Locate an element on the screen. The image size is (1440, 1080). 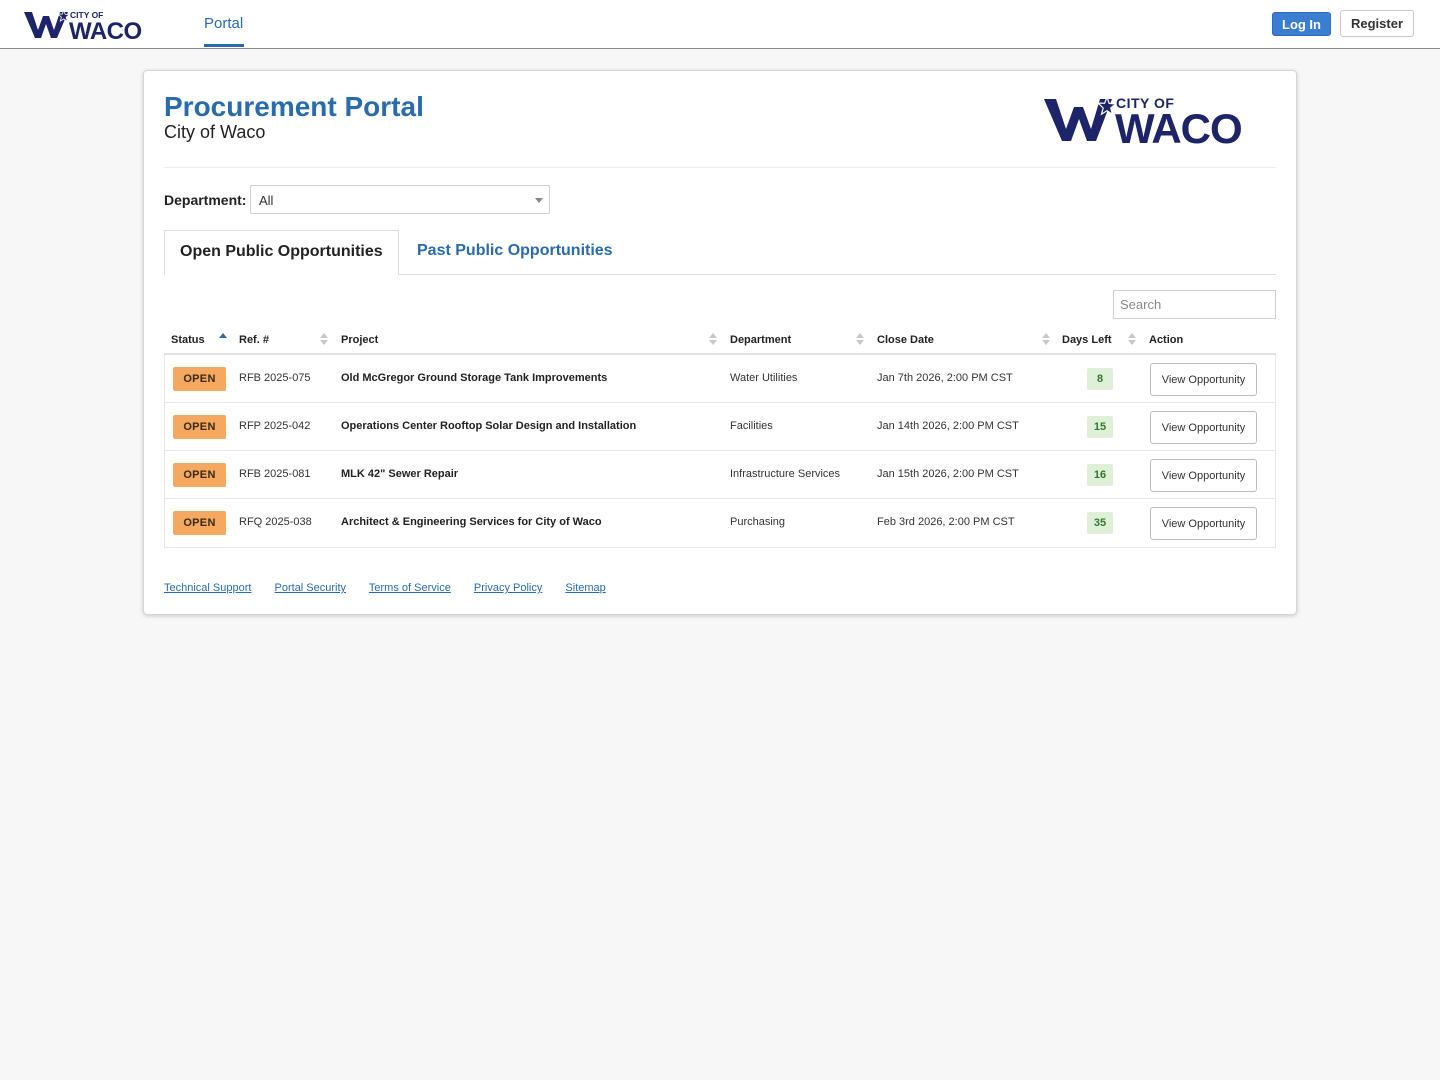
col-header-close-date: Close Date is located at coordinates (905, 340).